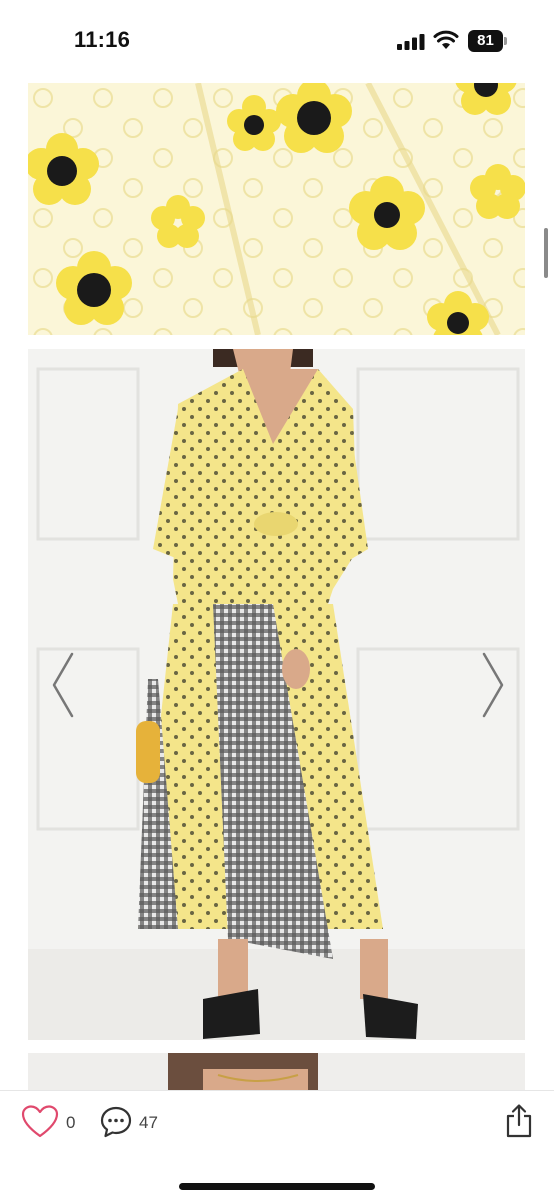 Image resolution: width=554 pixels, height=1200 pixels. What do you see at coordinates (40, 1122) in the screenshot?
I see `heart-icon` at bounding box center [40, 1122].